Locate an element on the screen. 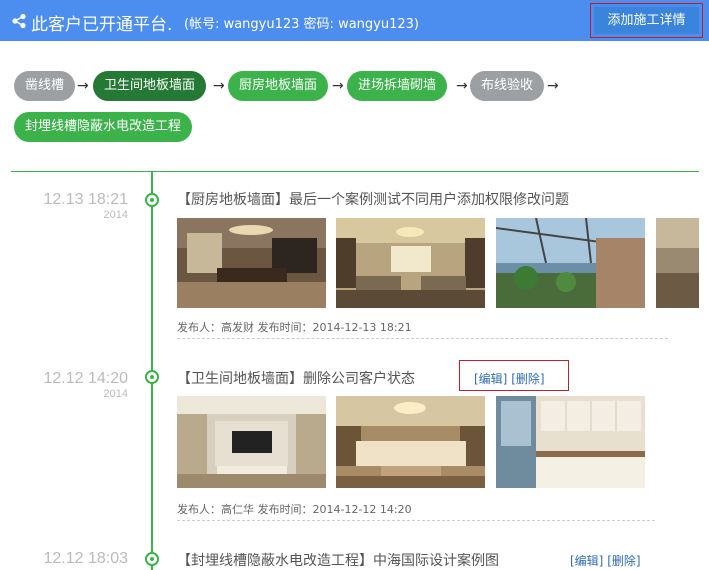 Image resolution: width=709 pixels, height=570 pixels. step-slotting: 凿线槽 is located at coordinates (45, 86).